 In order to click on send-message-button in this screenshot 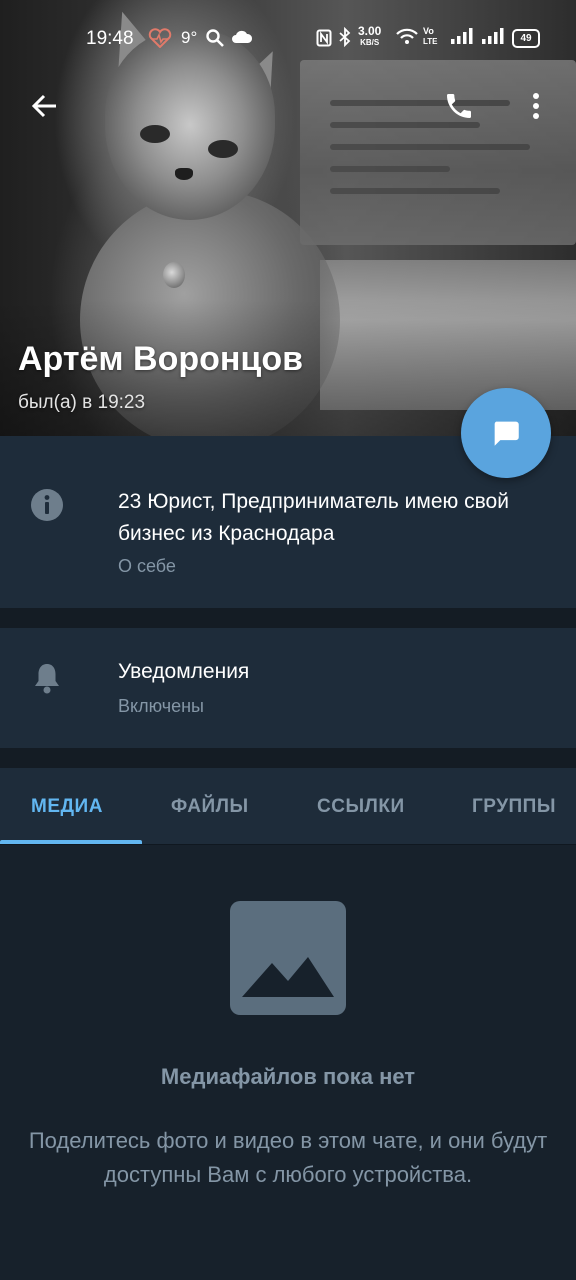, I will do `click(506, 433)`.